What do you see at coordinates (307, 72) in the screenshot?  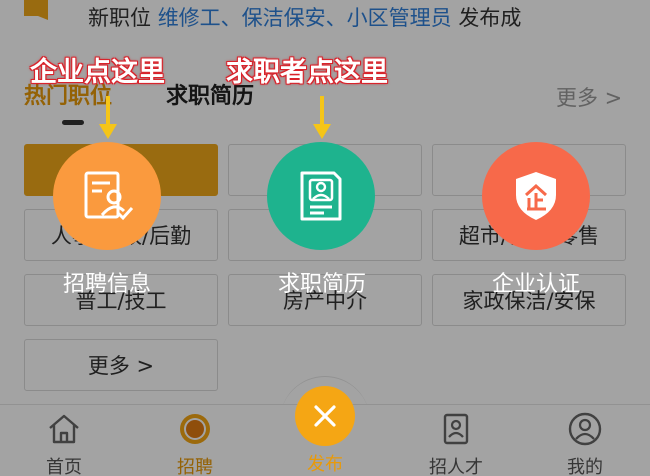 I see `seeker-hint-text: 求职者点这里` at bounding box center [307, 72].